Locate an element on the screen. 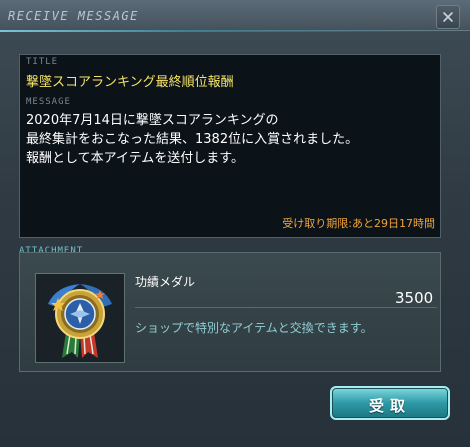 This screenshot has height=447, width=470. medal-icon is located at coordinates (80, 321).